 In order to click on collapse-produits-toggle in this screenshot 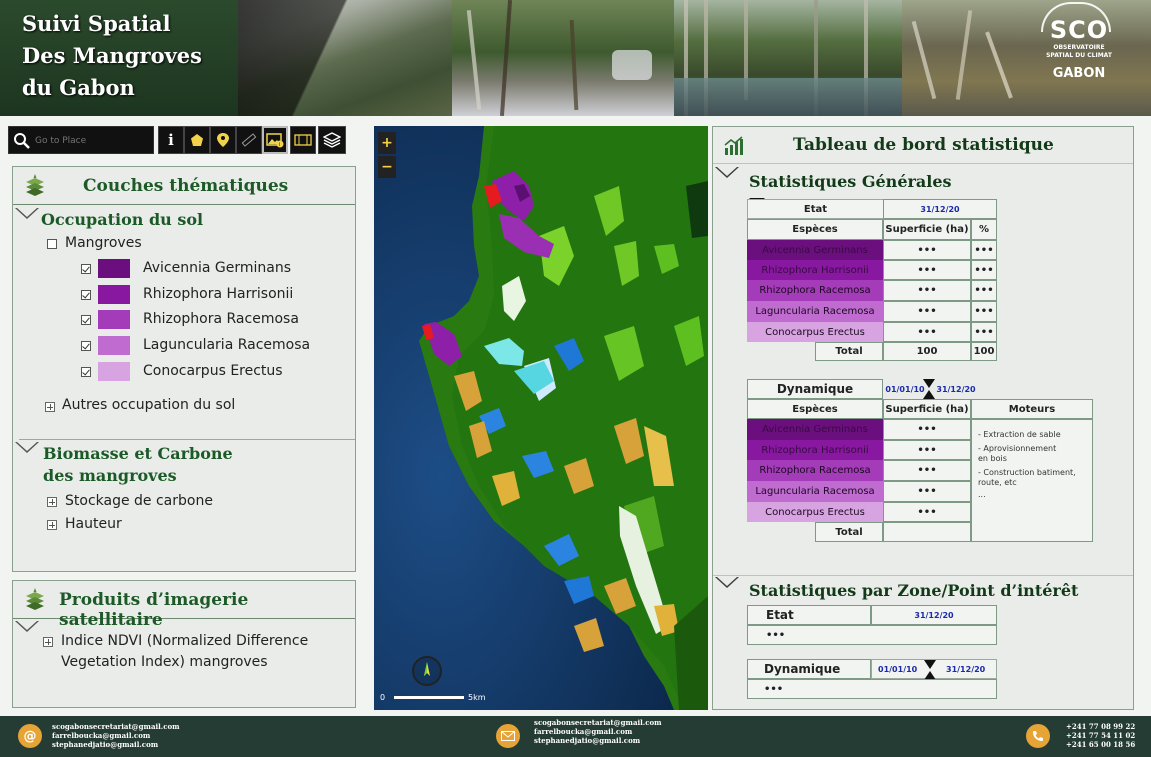, I will do `click(27, 627)`.